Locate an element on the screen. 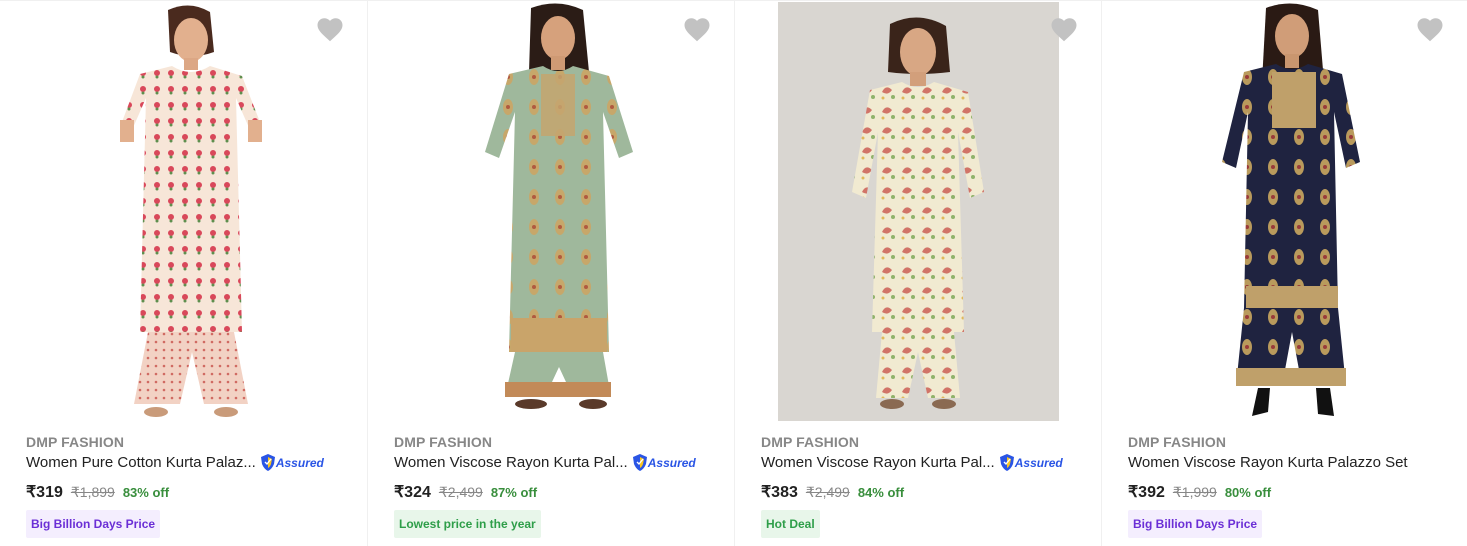 Image resolution: width=1467 pixels, height=546 pixels. product-title: Women Viscose Rayon Kurta Palazzo Set is located at coordinates (1268, 462).